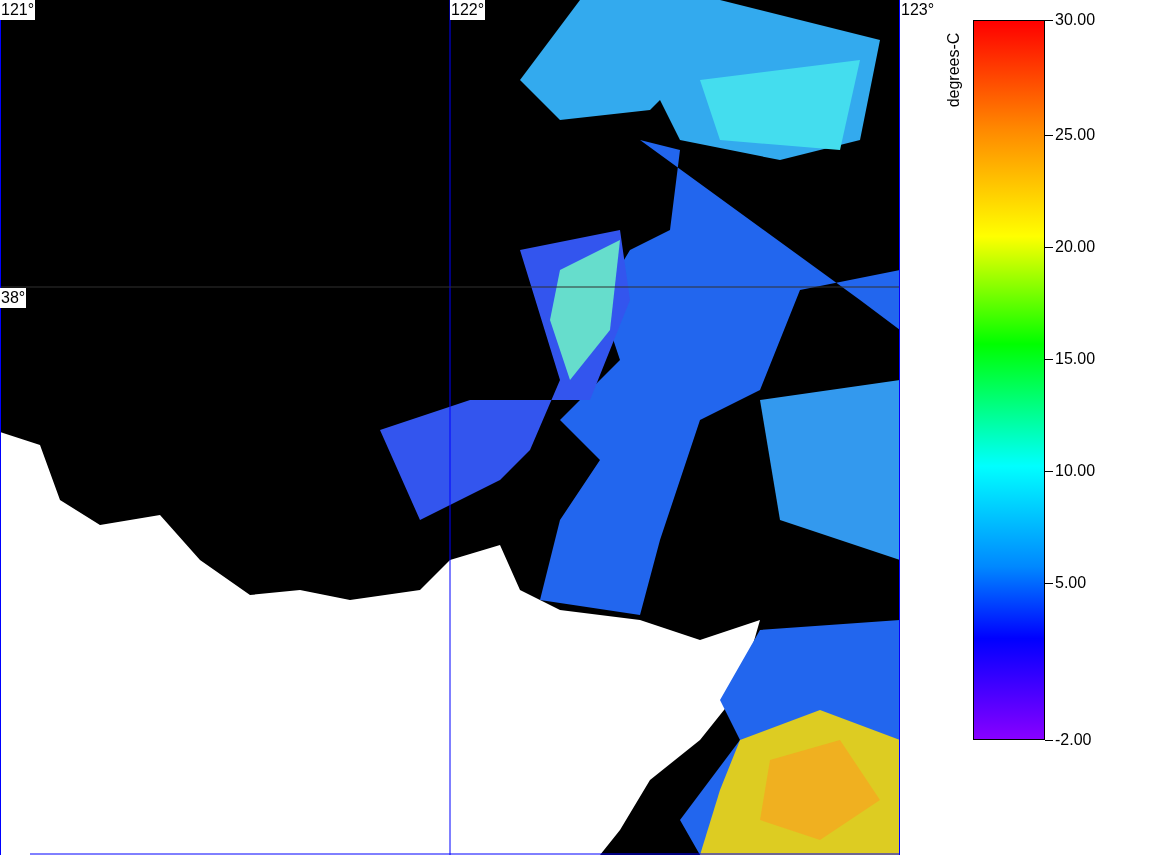 The width and height of the screenshot is (1166, 855). What do you see at coordinates (1075, 471) in the screenshot?
I see `colorbar-tick-label: 10.00` at bounding box center [1075, 471].